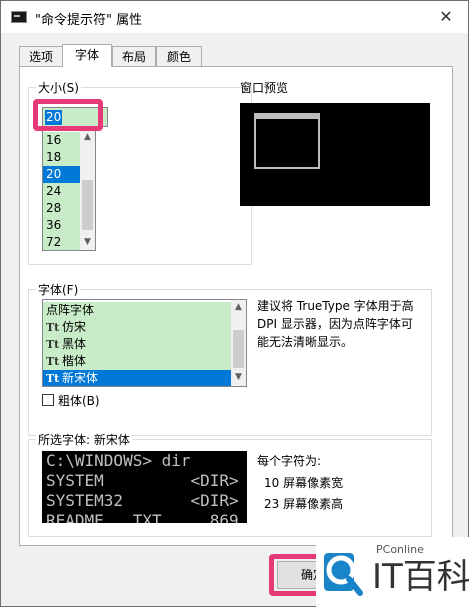  Describe the element at coordinates (58, 87) in the screenshot. I see `size-group-label: 大小(S)` at that location.